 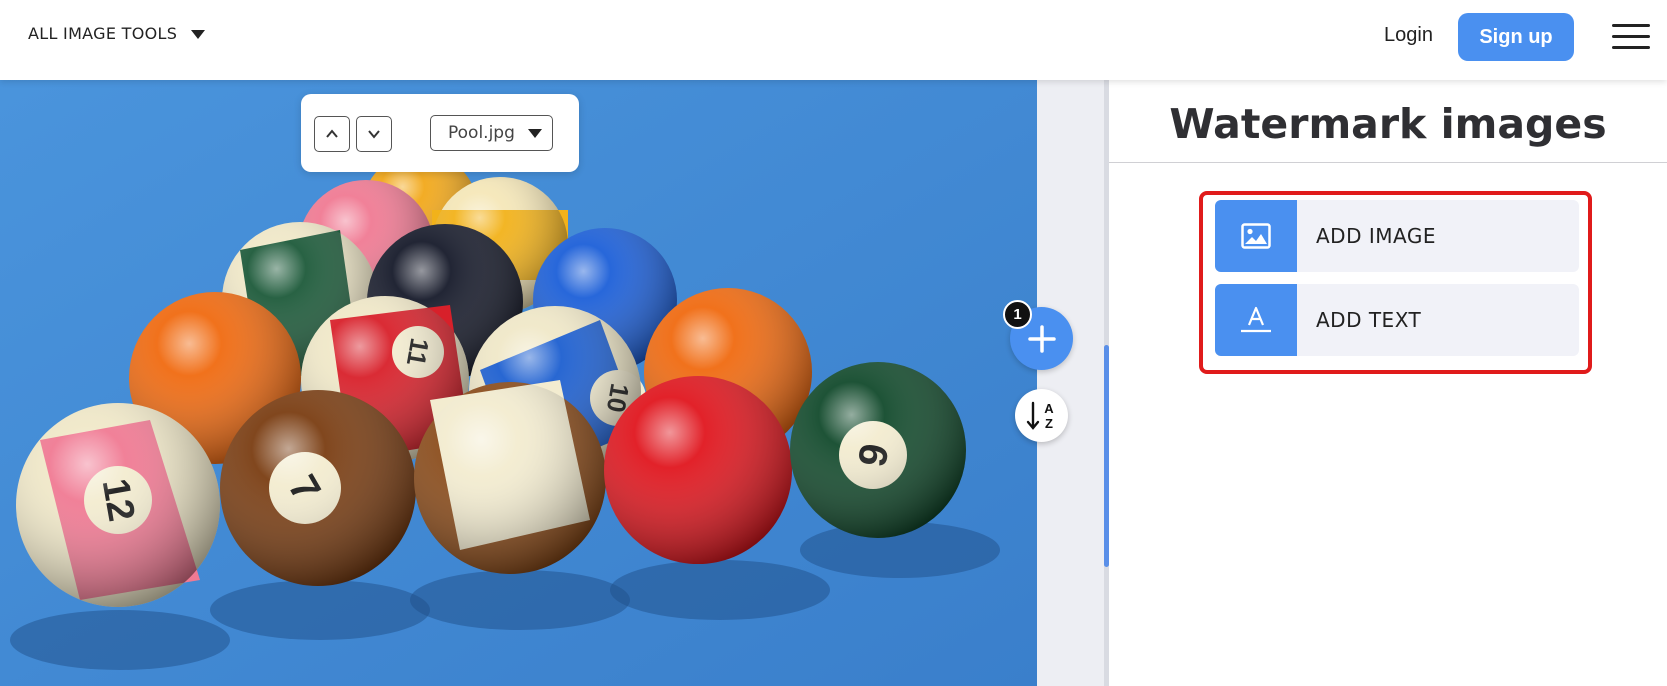 I want to click on ball-12: 12, so click(x=118, y=505).